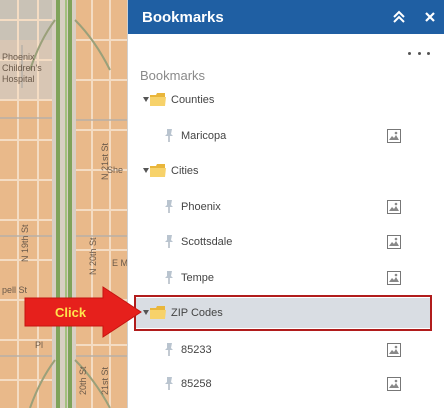 This screenshot has height=408, width=444. I want to click on folder-label: Cities, so click(185, 171).